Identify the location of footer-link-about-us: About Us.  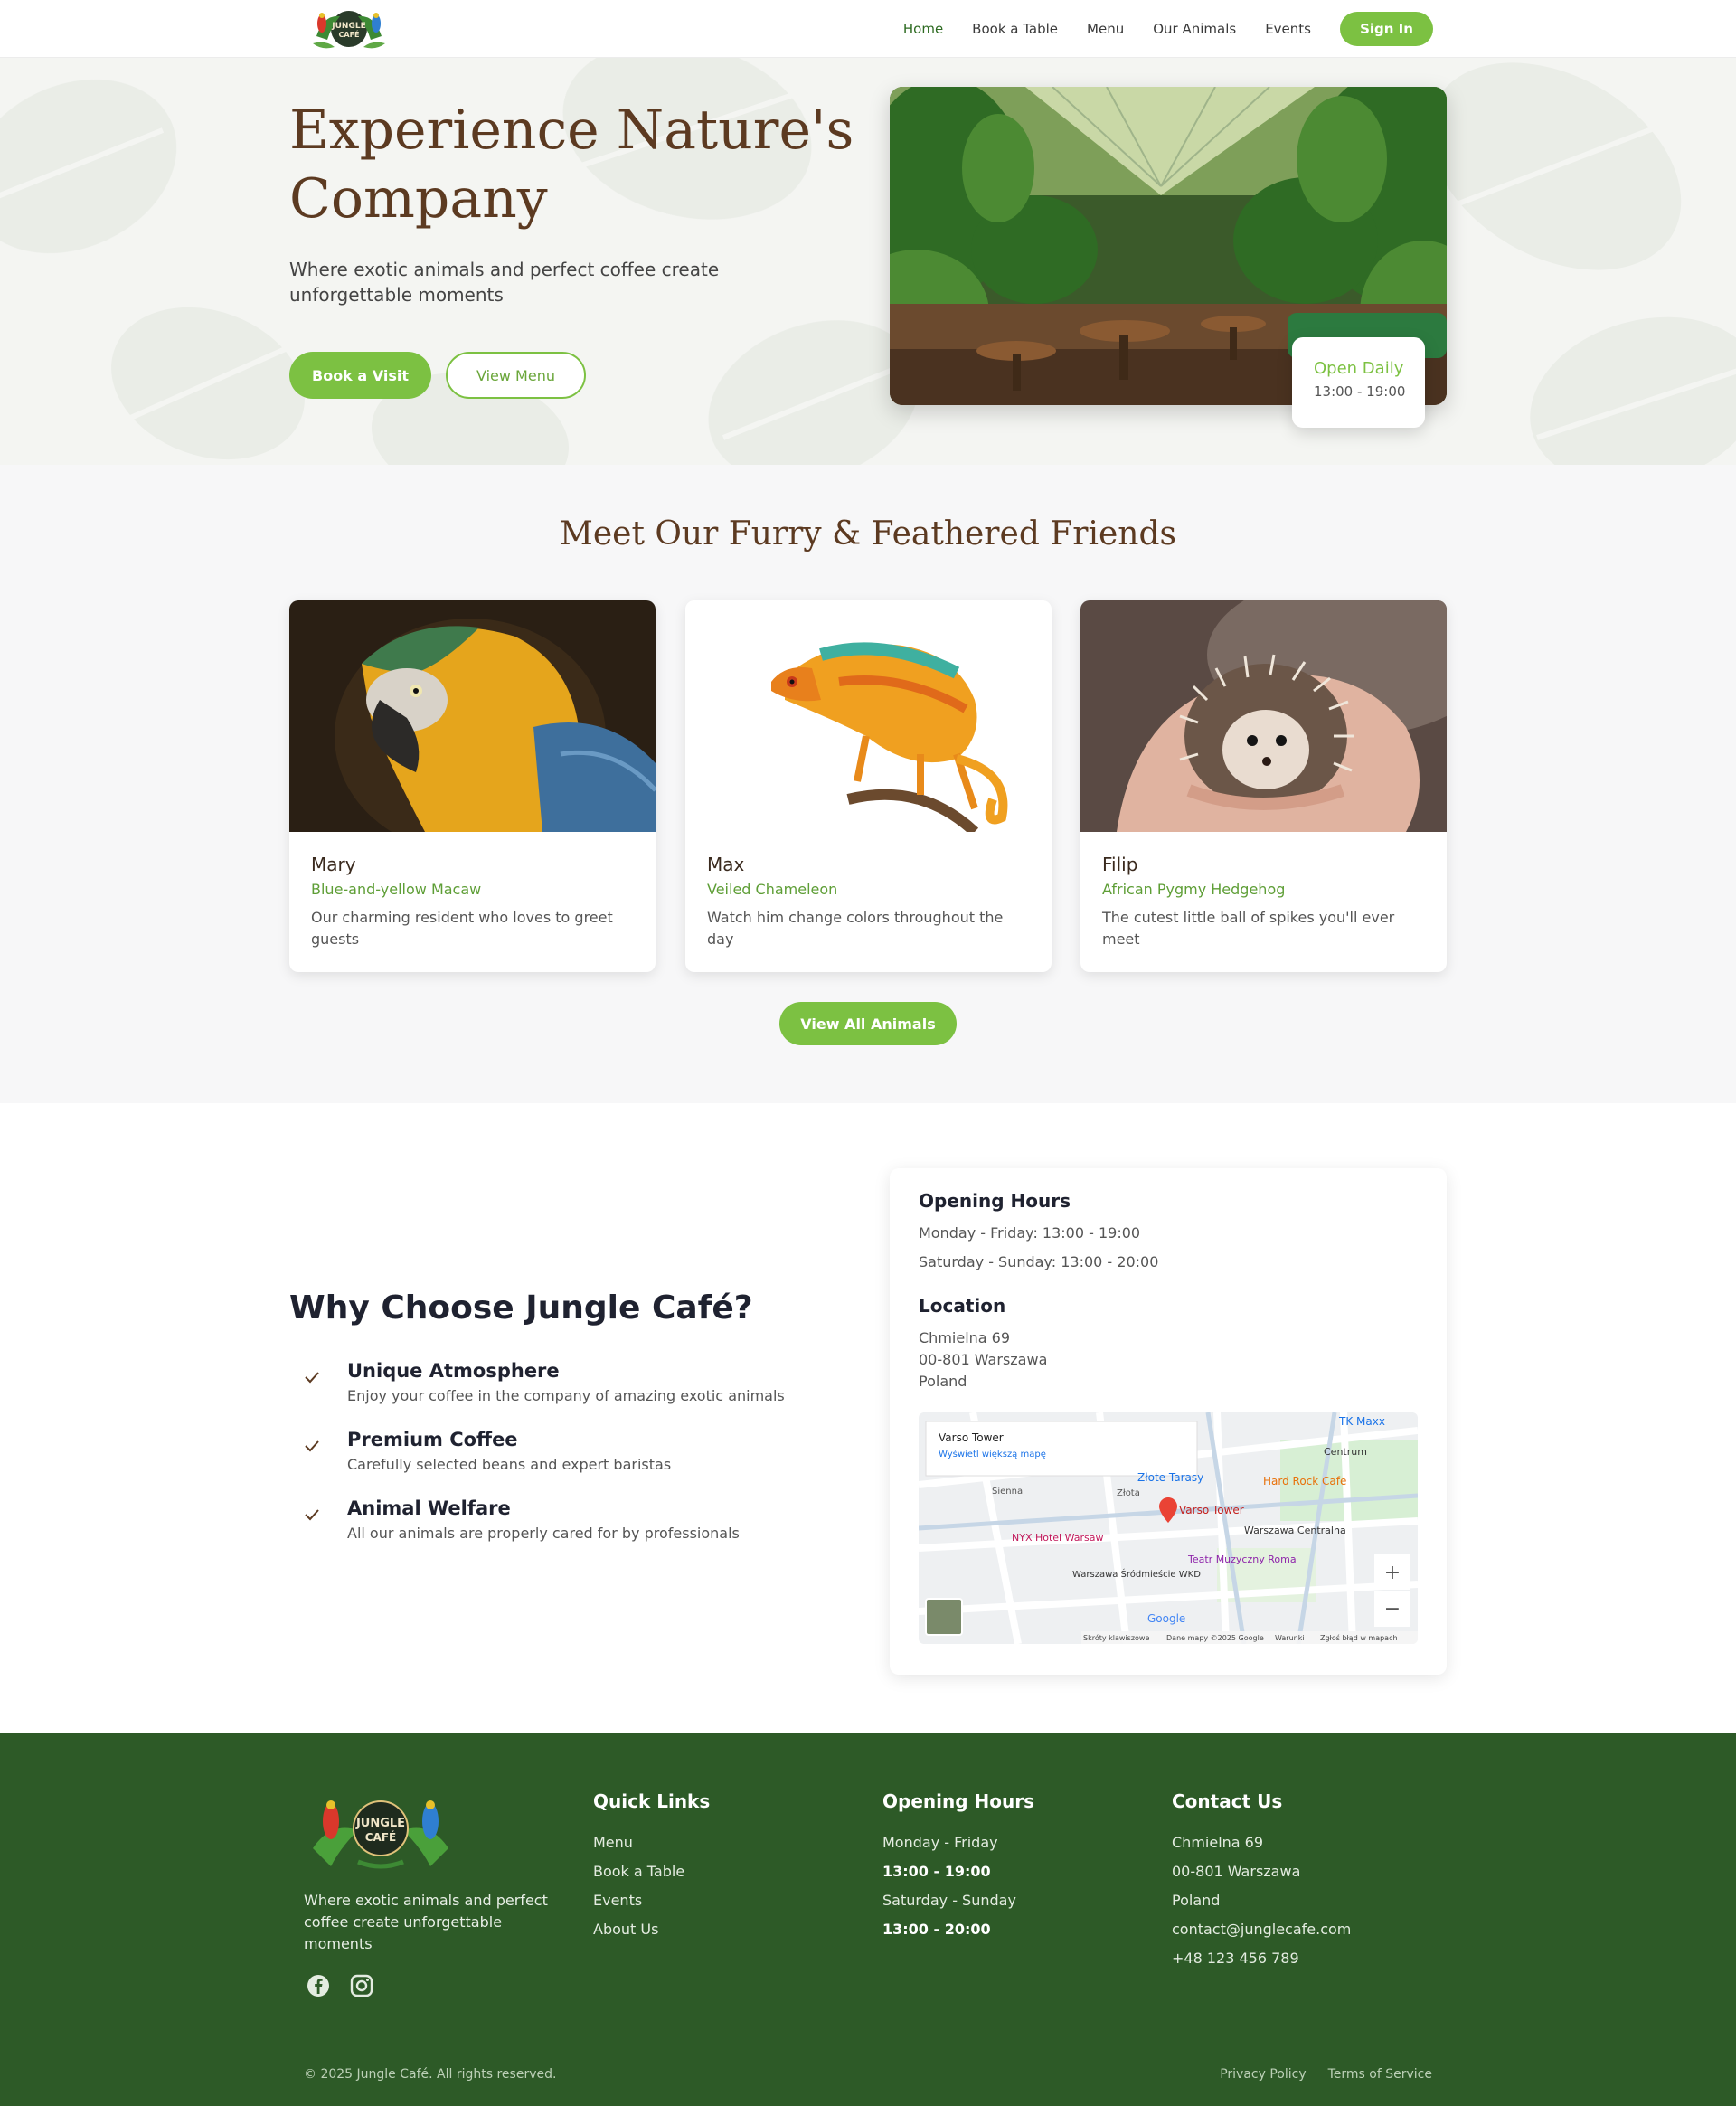
(720, 1929).